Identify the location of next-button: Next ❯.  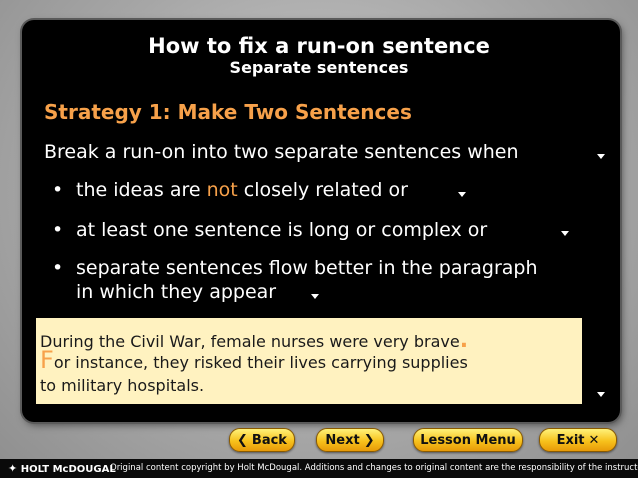
(350, 440).